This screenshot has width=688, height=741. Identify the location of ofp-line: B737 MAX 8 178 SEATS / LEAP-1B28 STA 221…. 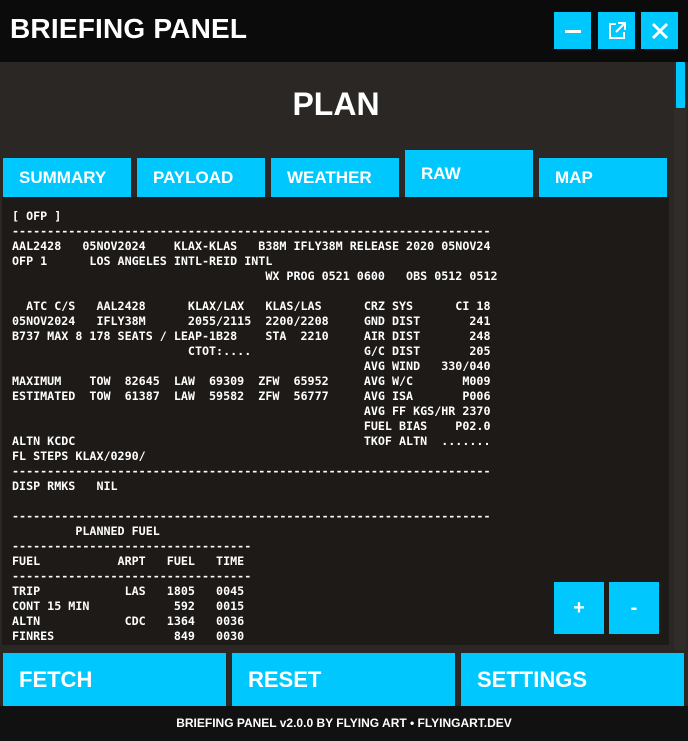
(251, 336).